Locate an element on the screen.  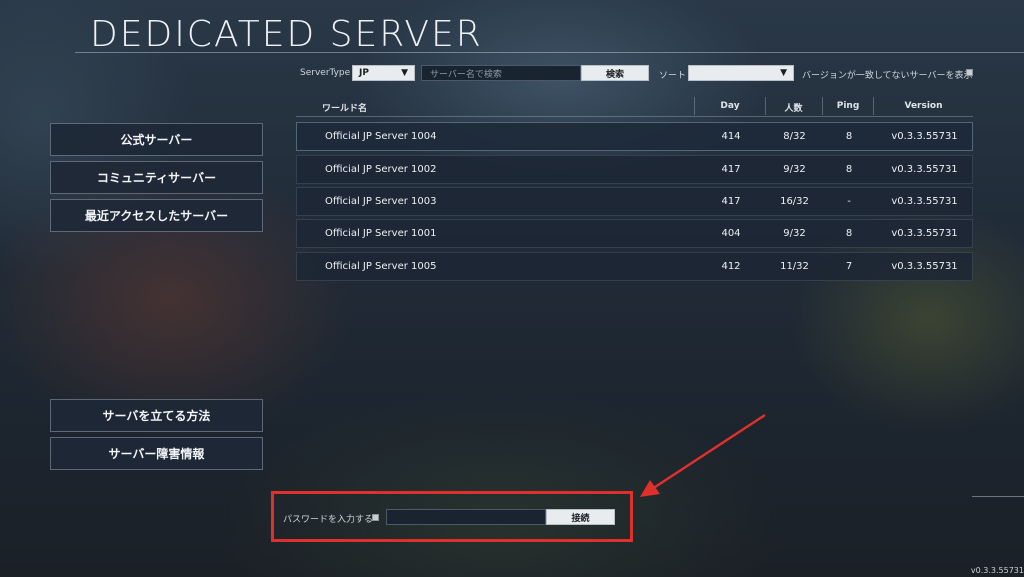
search-placeholder: サーバー名で検索 is located at coordinates (466, 74).